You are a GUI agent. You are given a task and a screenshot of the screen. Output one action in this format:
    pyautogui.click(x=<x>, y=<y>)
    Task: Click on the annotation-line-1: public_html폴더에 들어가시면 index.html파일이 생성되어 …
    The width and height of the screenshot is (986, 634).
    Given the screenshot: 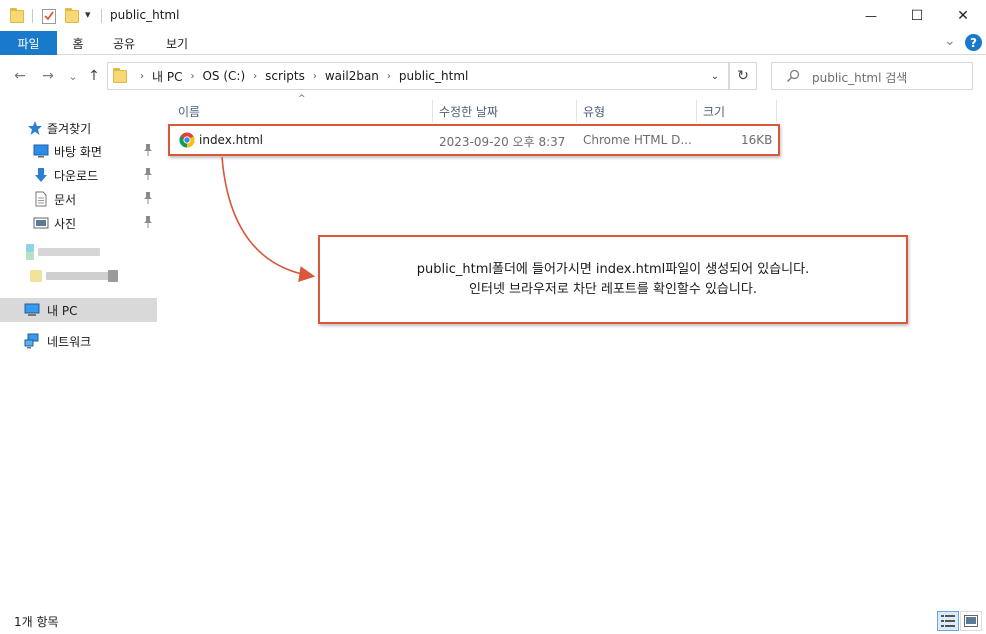 What is the action you would take?
    pyautogui.click(x=613, y=269)
    